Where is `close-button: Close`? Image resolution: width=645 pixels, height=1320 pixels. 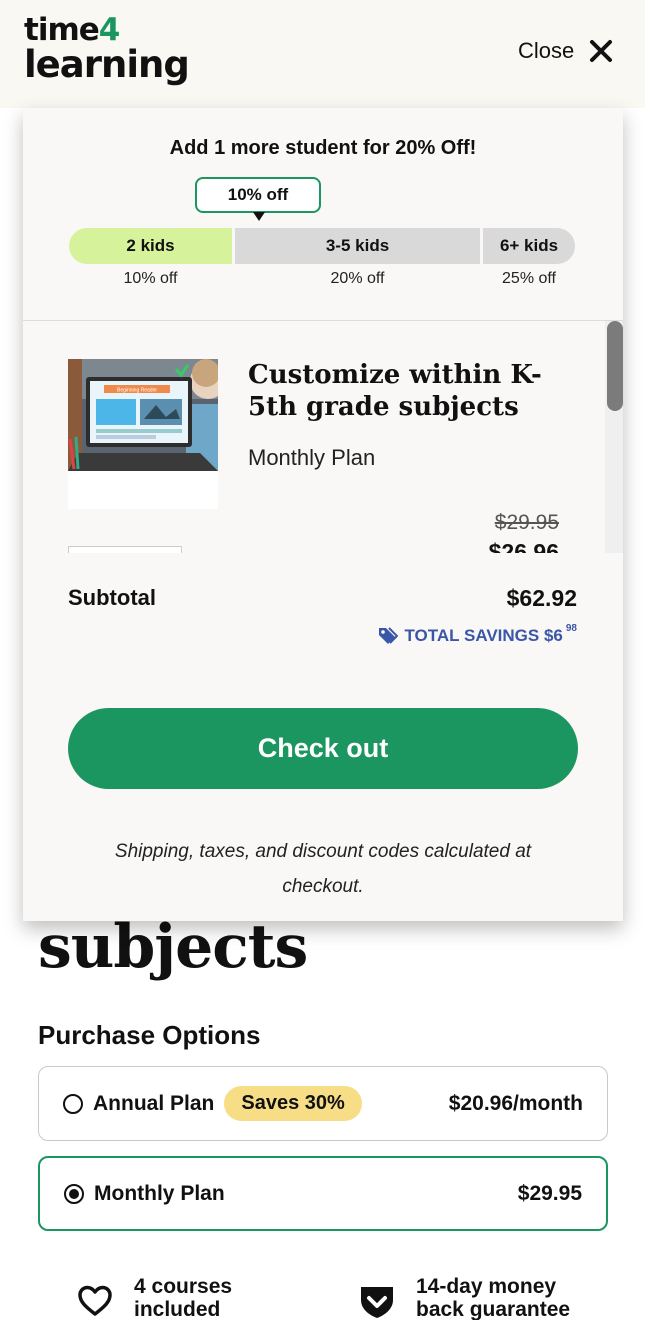 close-button: Close is located at coordinates (566, 51).